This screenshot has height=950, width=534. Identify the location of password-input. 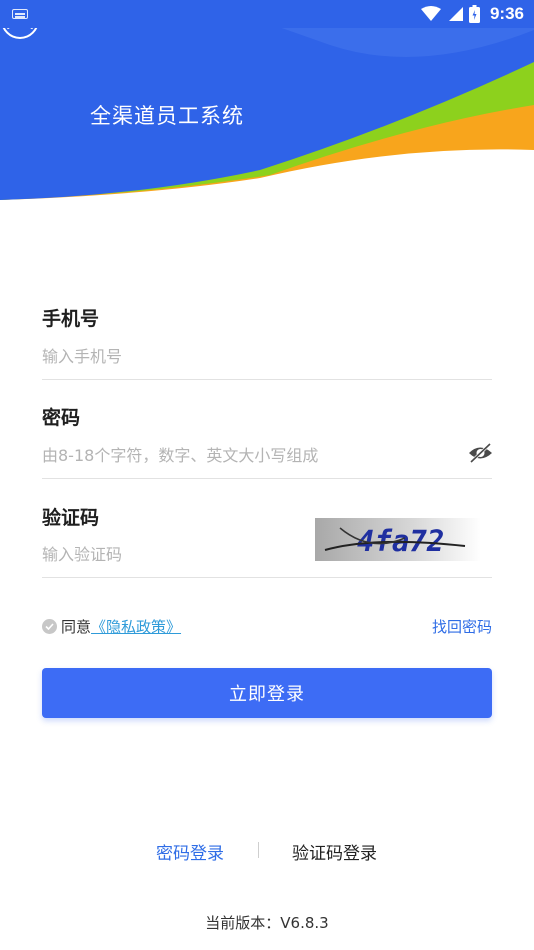
(247, 455).